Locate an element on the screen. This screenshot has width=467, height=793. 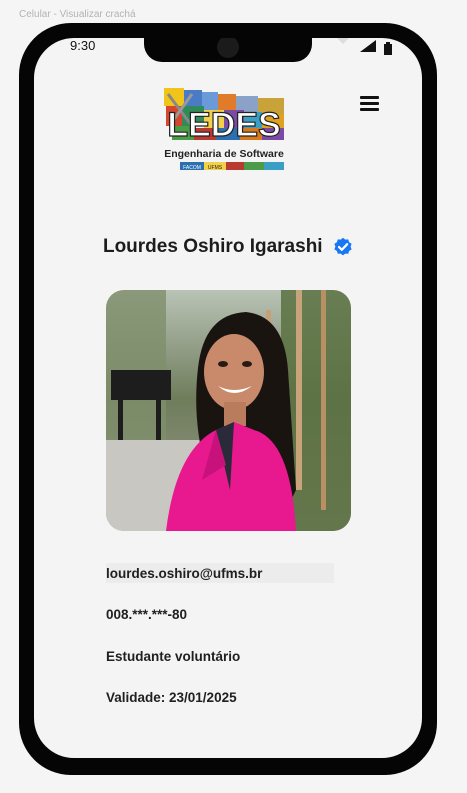
profile-validity: Validade: 23/01/2025 is located at coordinates (171, 697).